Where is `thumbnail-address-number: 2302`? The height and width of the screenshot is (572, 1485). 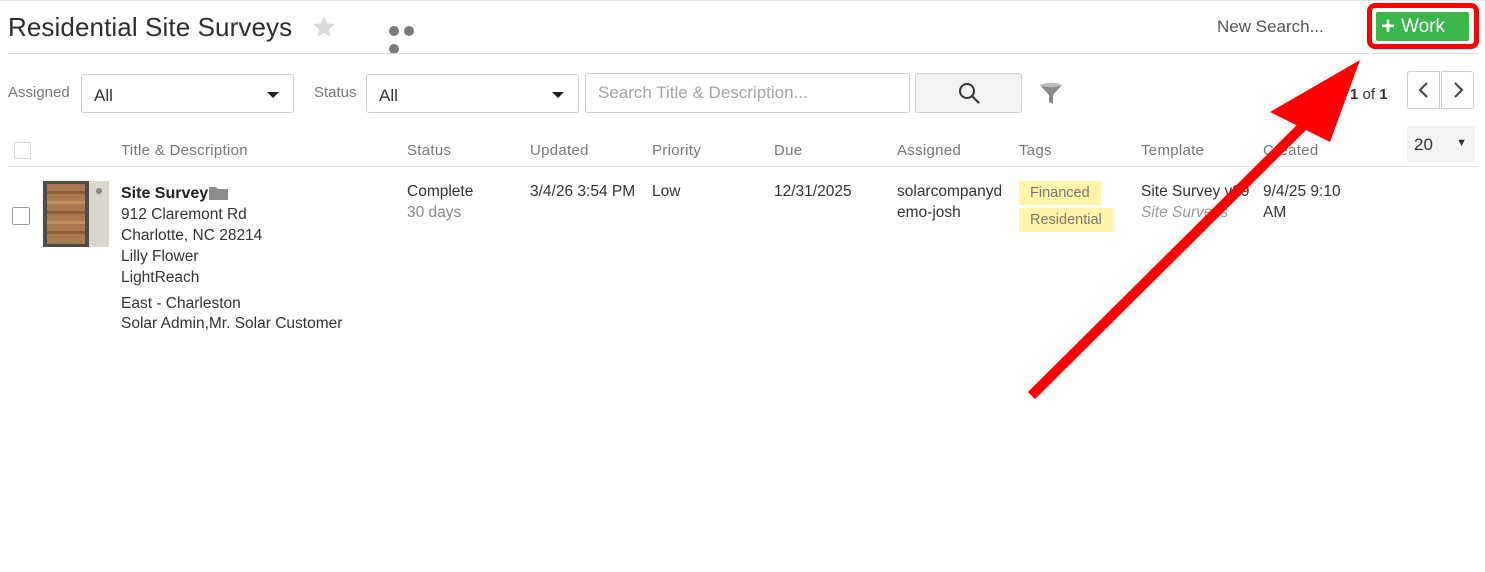
thumbnail-address-number: 2302 is located at coordinates (108, 218).